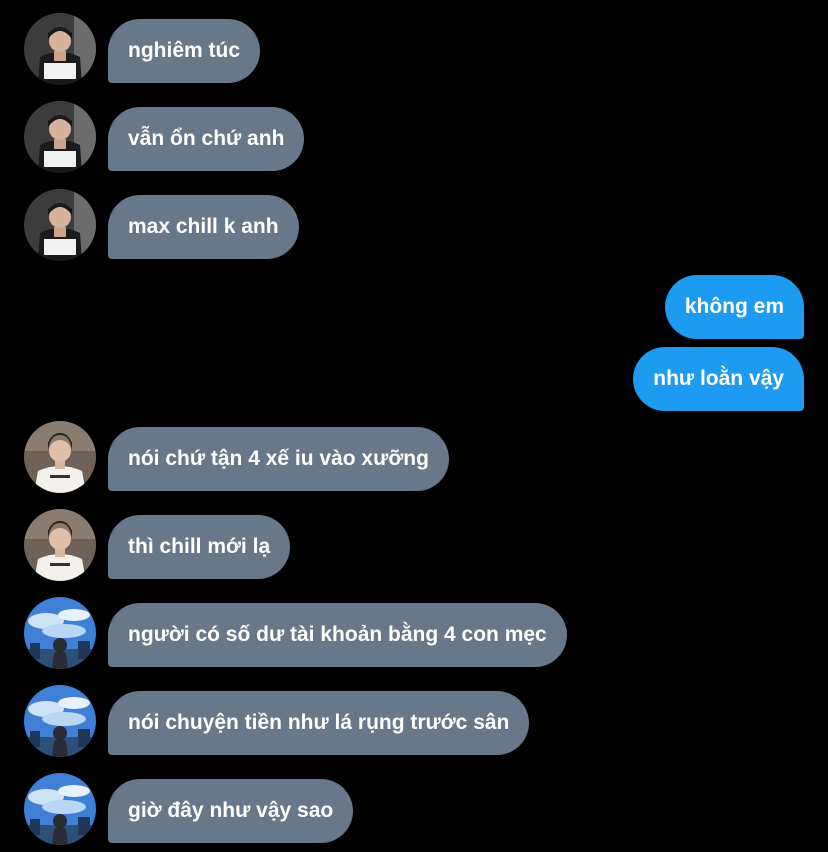 This screenshot has width=828, height=852. Describe the element at coordinates (319, 723) in the screenshot. I see `message-bubble: nói chuyện tiền như lá rụng trước sân` at that location.